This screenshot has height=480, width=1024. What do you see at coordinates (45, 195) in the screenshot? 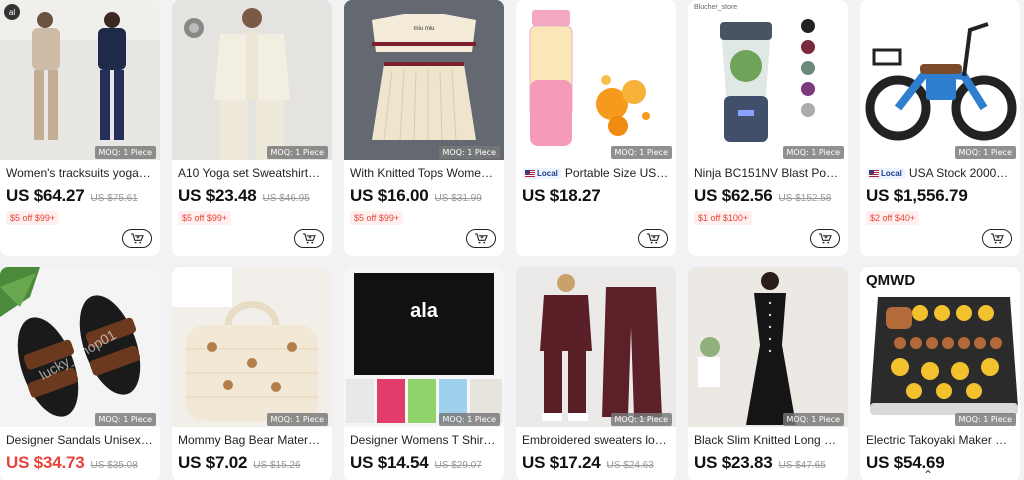
I see `product-price: US $64.27` at bounding box center [45, 195].